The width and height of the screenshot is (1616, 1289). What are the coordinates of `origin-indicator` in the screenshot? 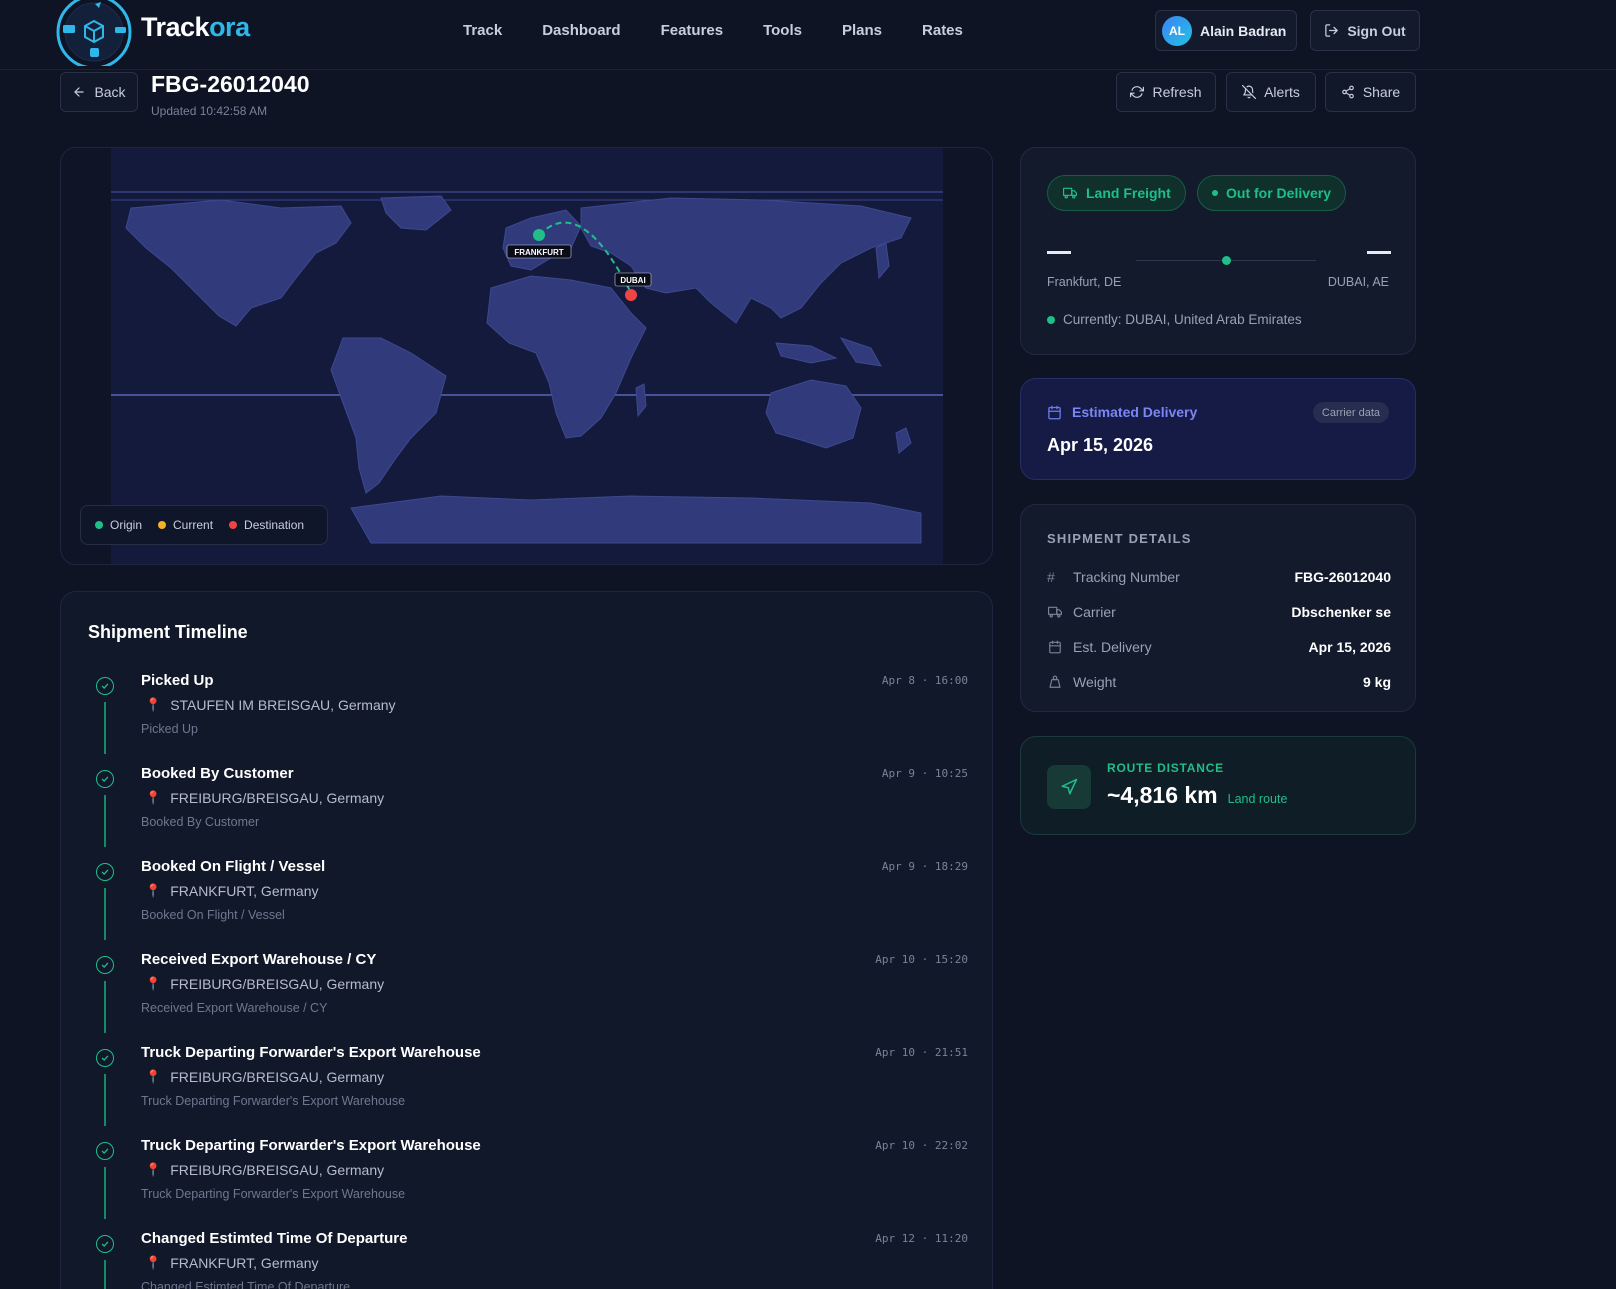 It's located at (1059, 252).